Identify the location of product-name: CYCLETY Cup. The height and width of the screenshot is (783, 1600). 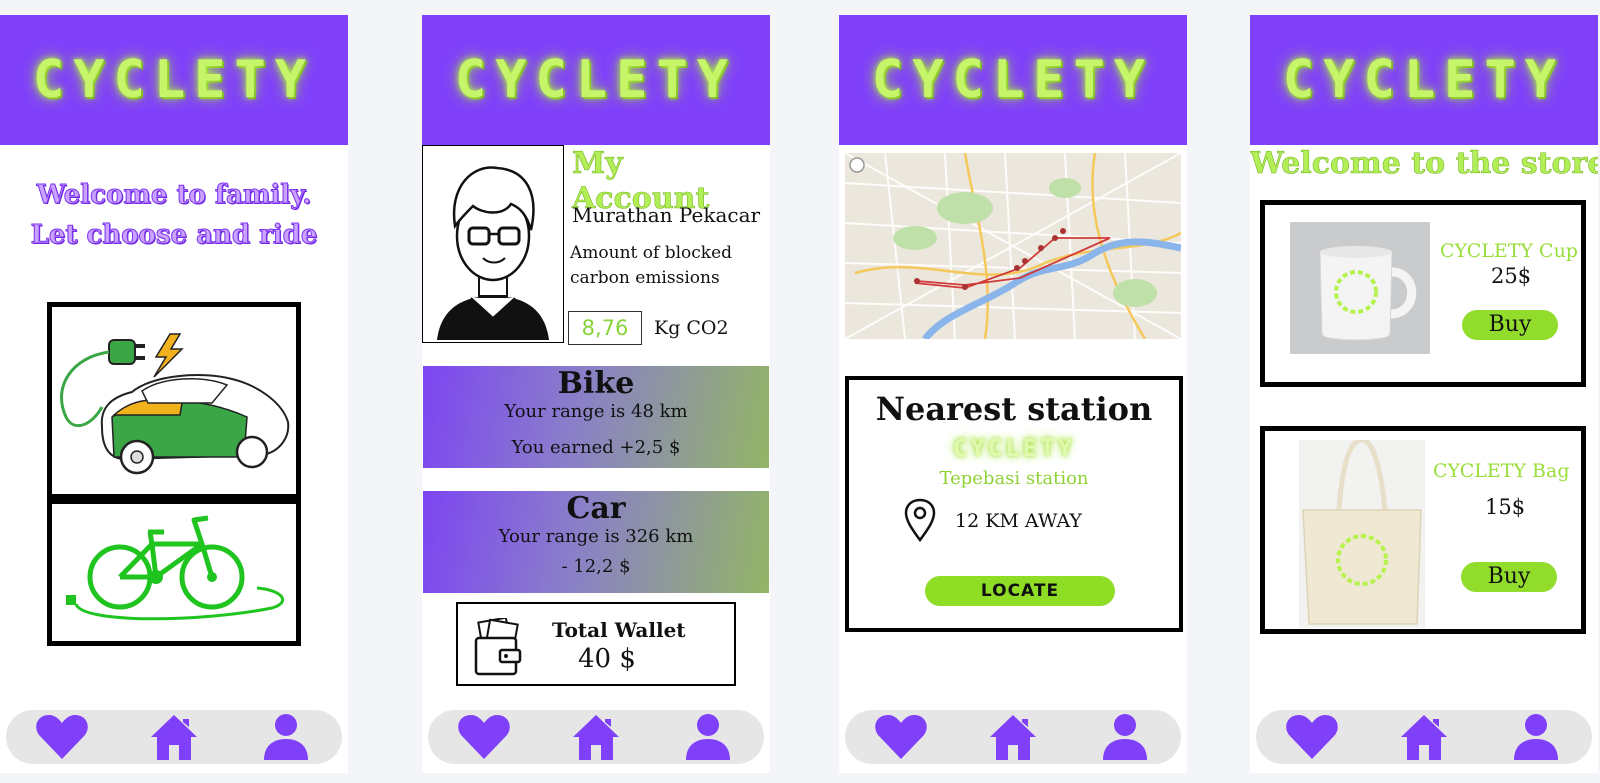
(1509, 251).